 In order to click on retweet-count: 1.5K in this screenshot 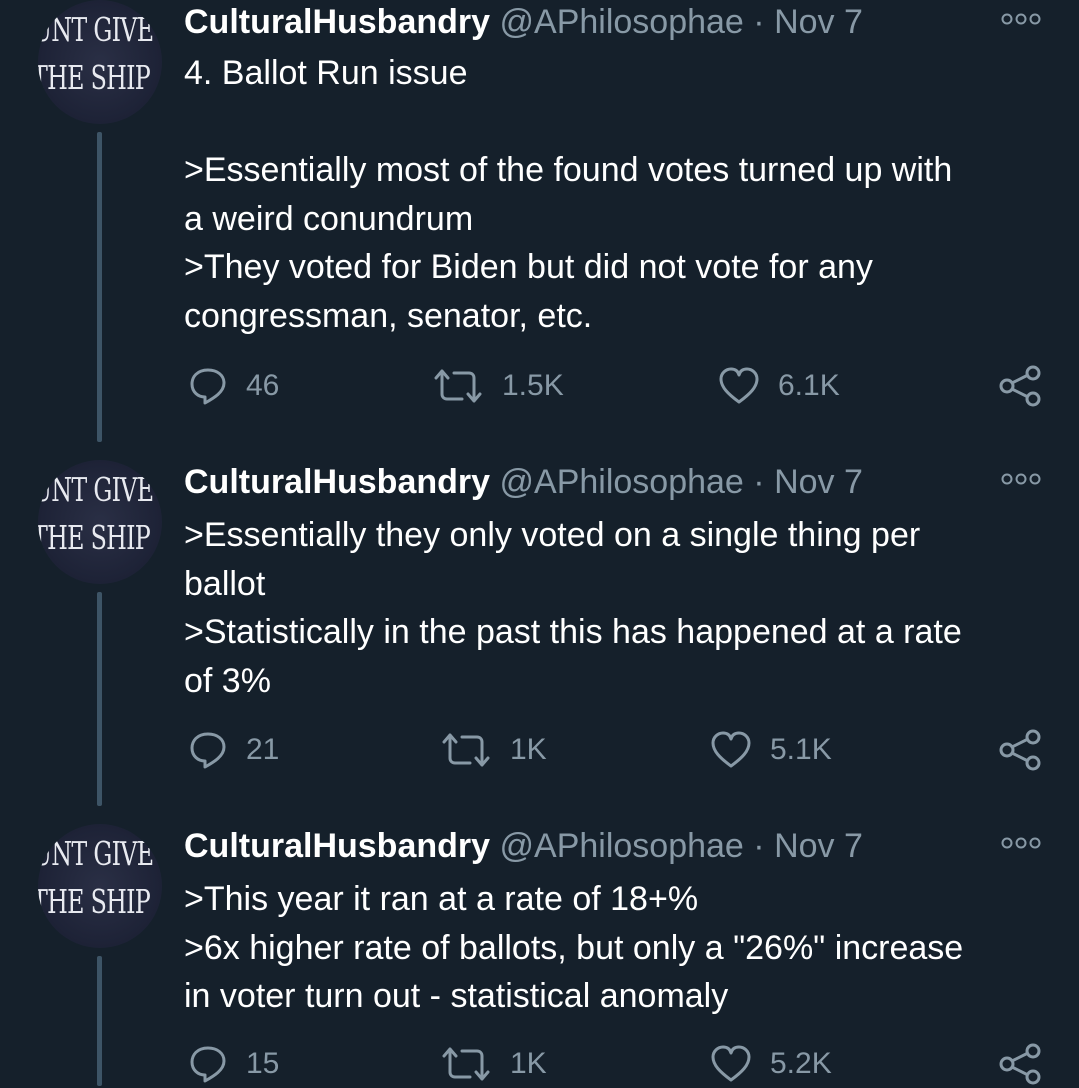, I will do `click(533, 385)`.